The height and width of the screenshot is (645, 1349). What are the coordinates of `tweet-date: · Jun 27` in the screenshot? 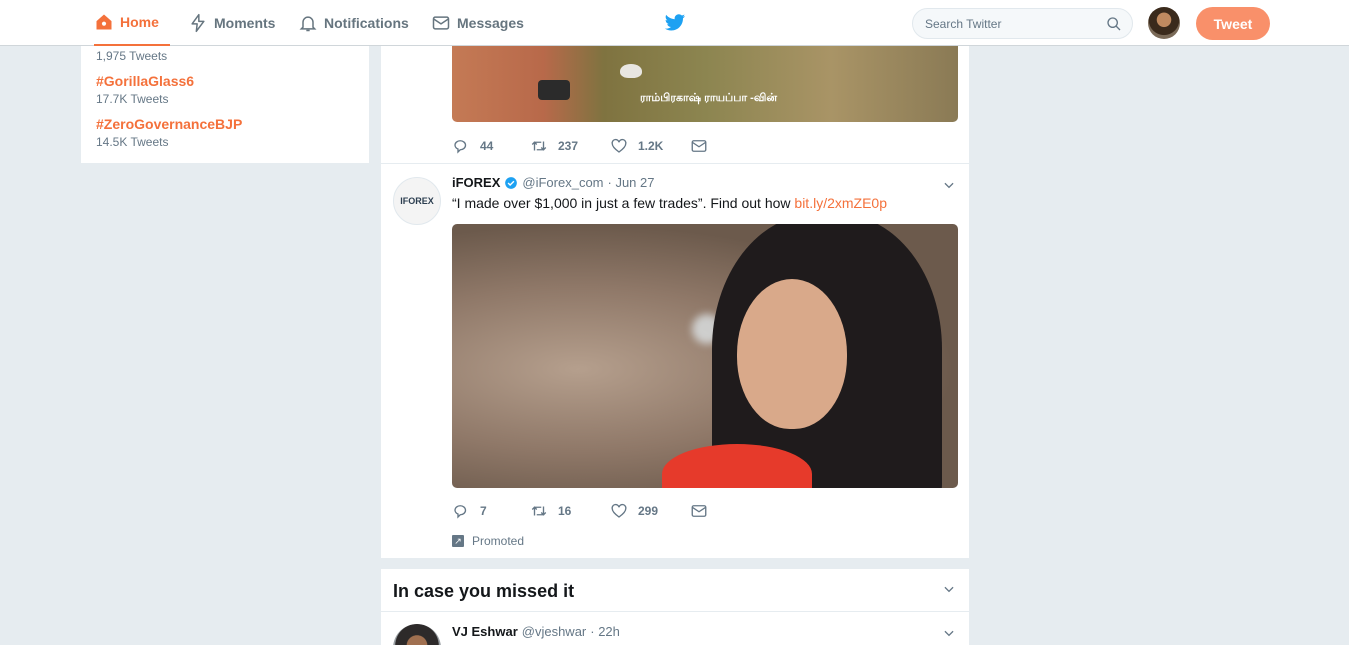 It's located at (631, 182).